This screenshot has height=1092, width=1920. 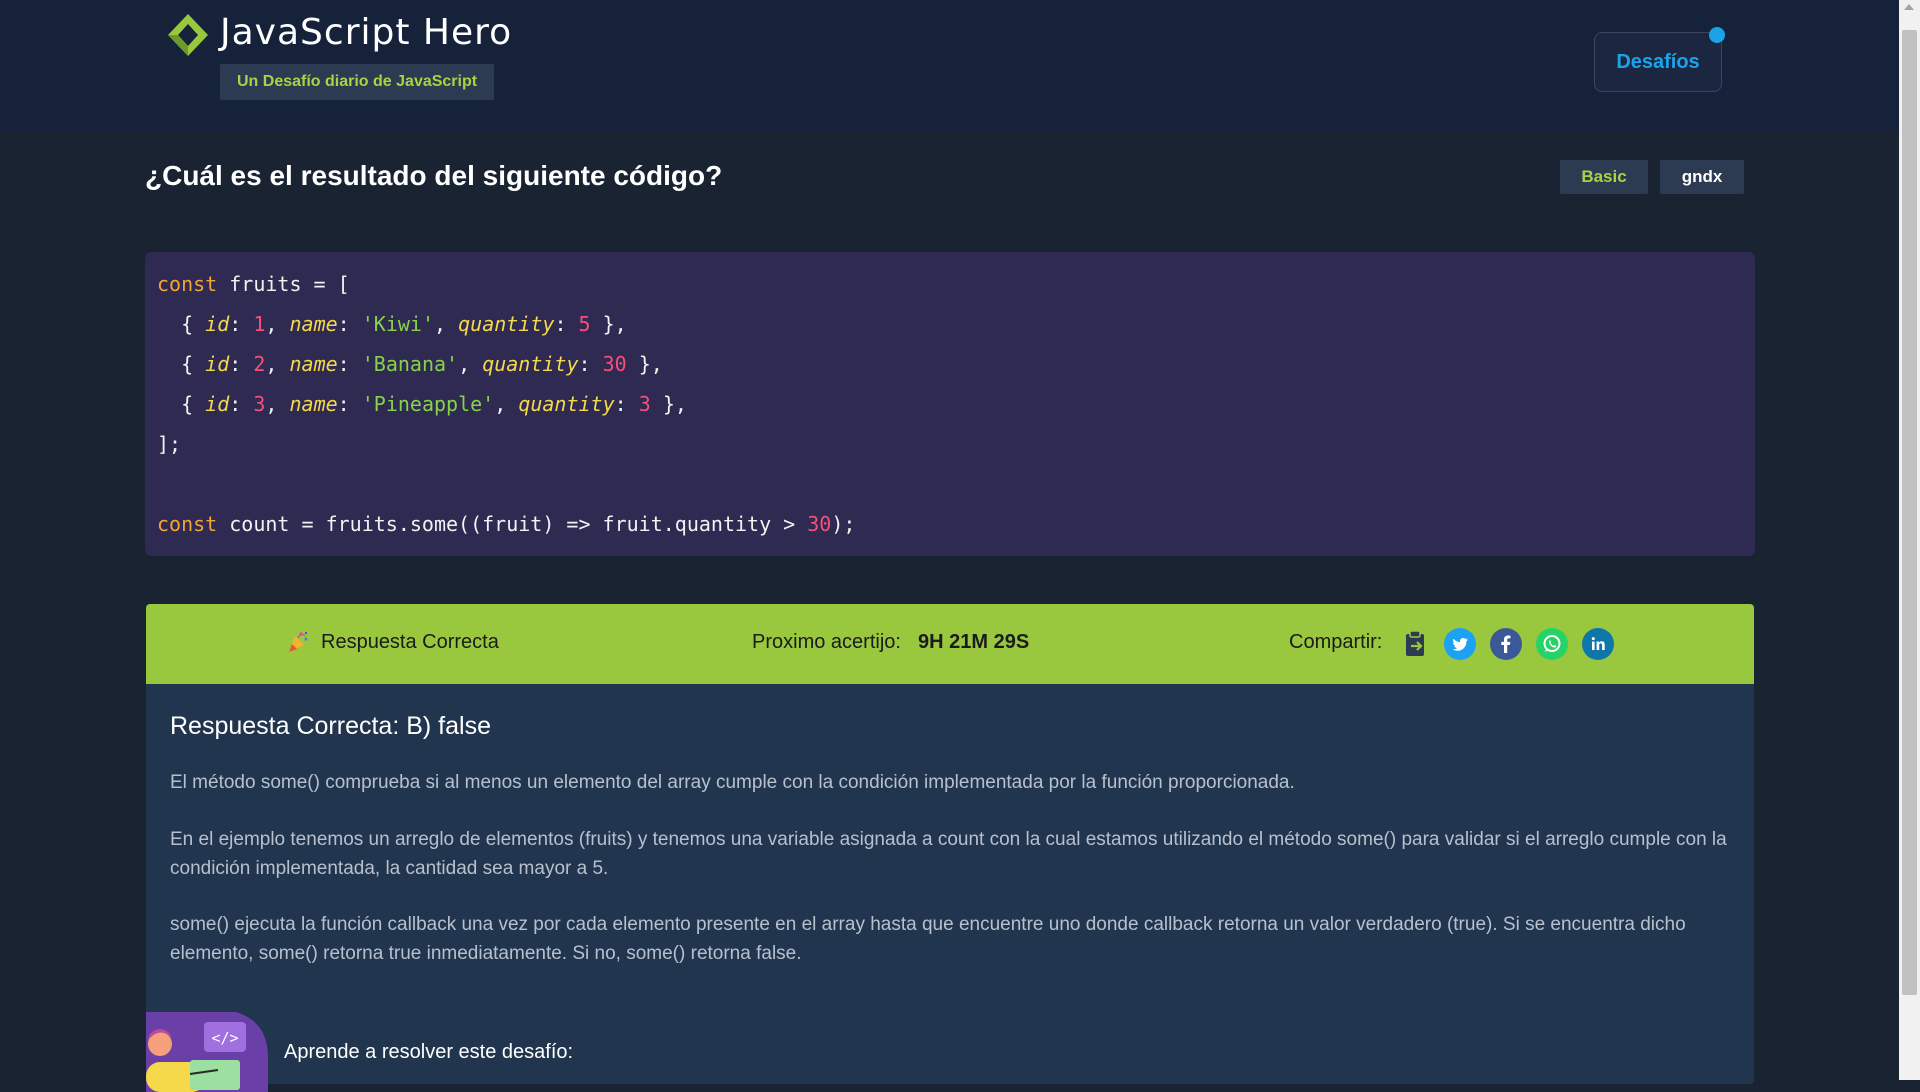 I want to click on code-token: 2, so click(x=259, y=364).